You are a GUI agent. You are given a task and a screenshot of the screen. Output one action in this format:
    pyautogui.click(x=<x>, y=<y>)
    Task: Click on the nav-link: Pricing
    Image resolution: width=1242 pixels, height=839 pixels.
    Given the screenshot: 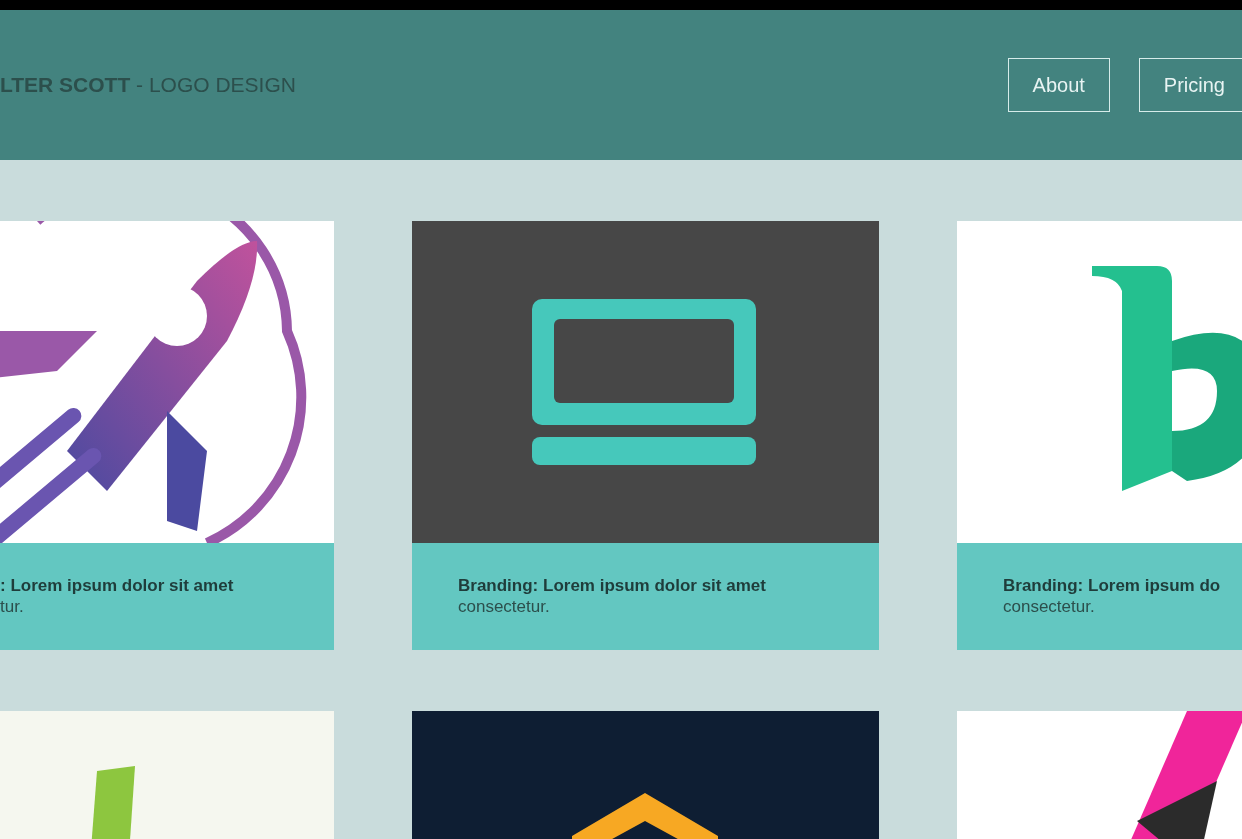 What is the action you would take?
    pyautogui.click(x=1190, y=85)
    